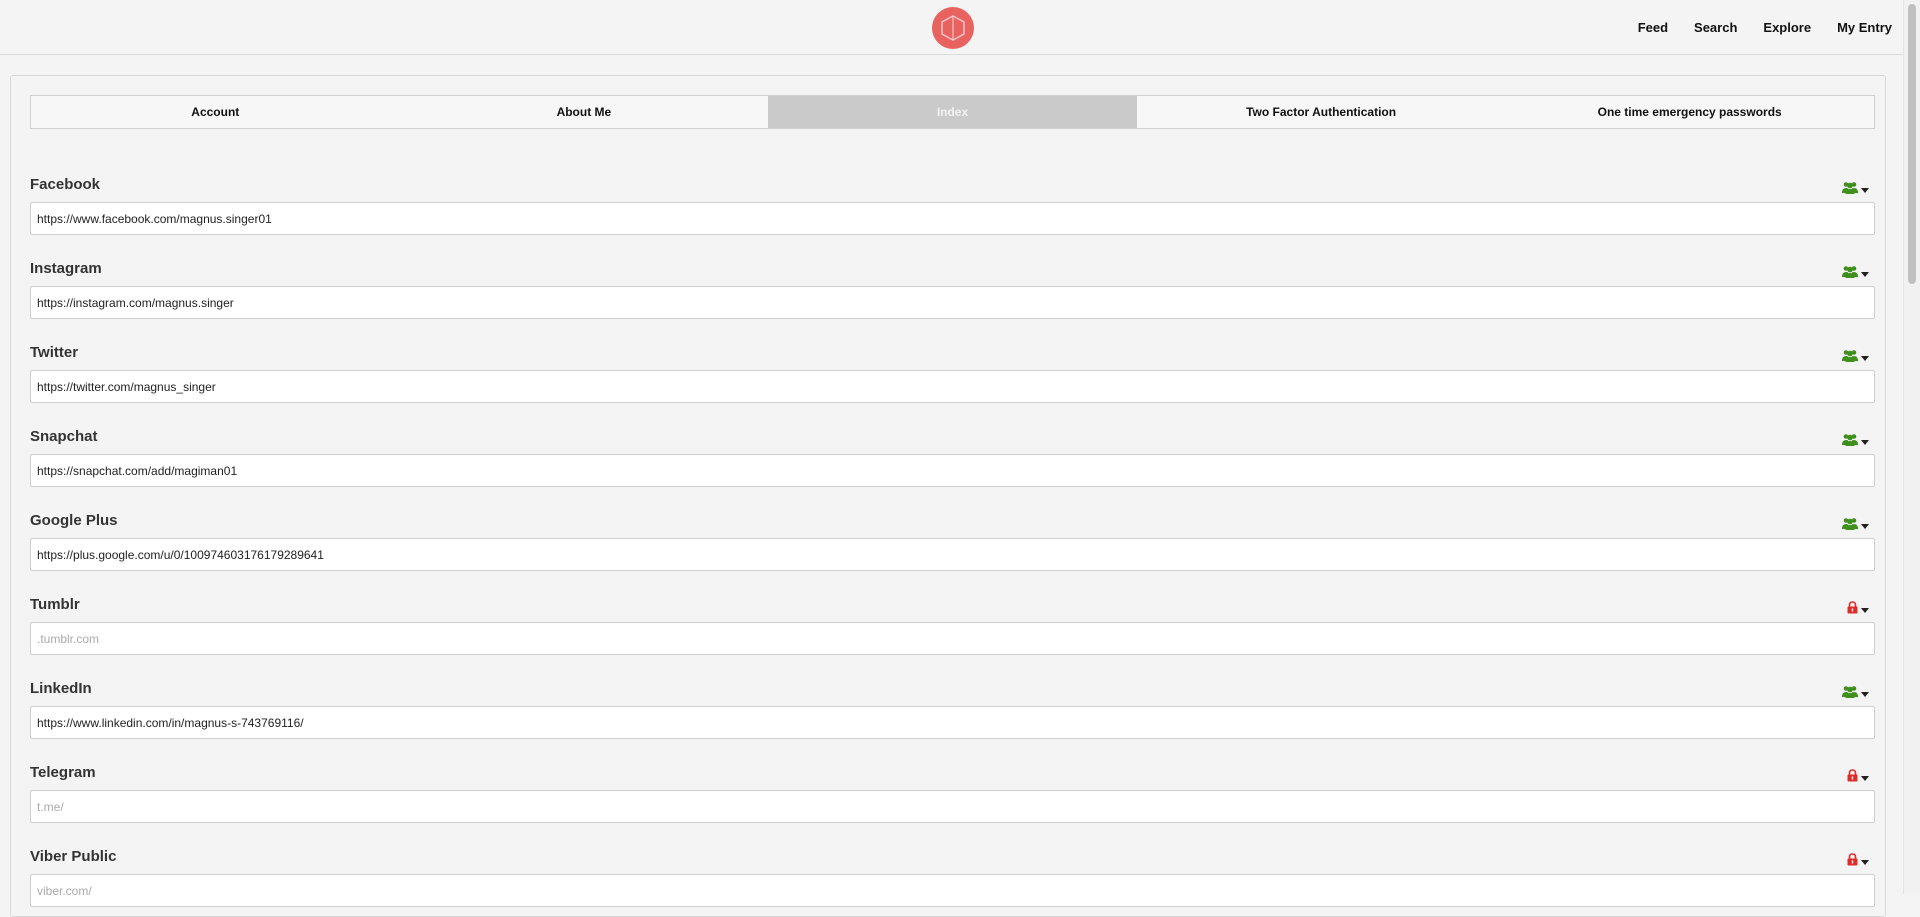 Image resolution: width=1920 pixels, height=917 pixels. Describe the element at coordinates (55, 604) in the screenshot. I see `field-label: Tumblr` at that location.